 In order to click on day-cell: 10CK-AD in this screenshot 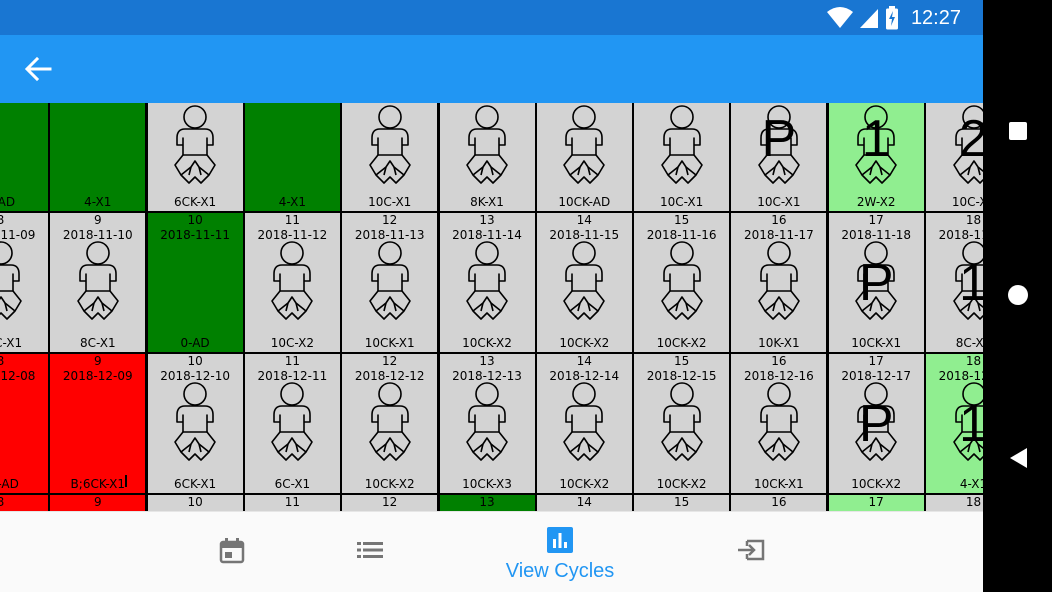, I will do `click(584, 157)`.